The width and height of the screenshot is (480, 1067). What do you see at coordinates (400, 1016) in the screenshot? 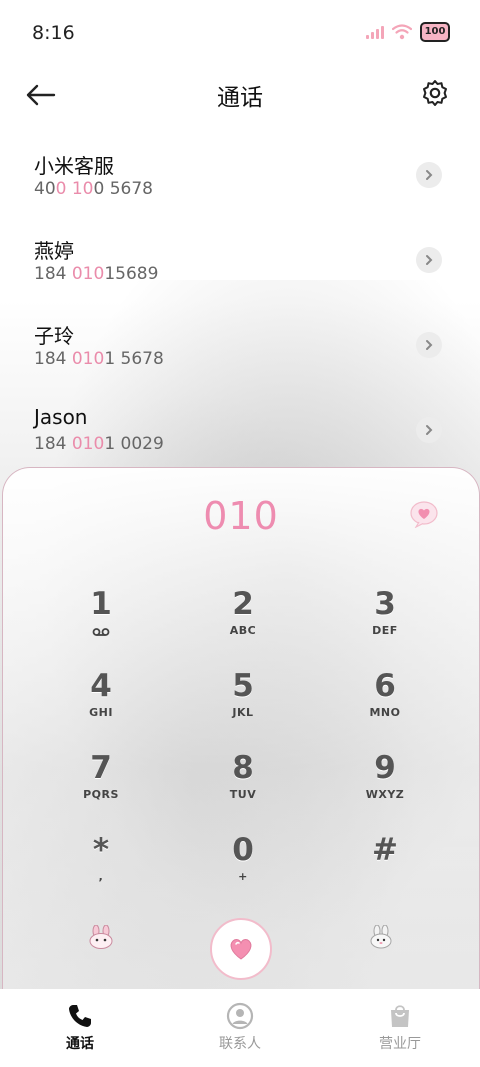
I see `store-bag-icon` at bounding box center [400, 1016].